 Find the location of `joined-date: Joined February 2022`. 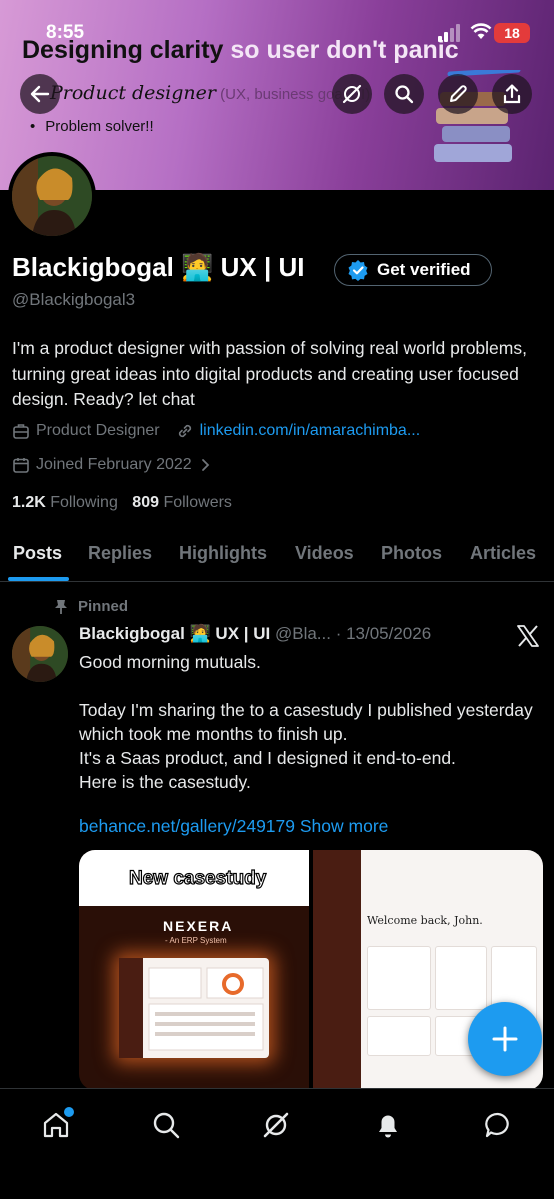

joined-date: Joined February 2022 is located at coordinates (114, 464).